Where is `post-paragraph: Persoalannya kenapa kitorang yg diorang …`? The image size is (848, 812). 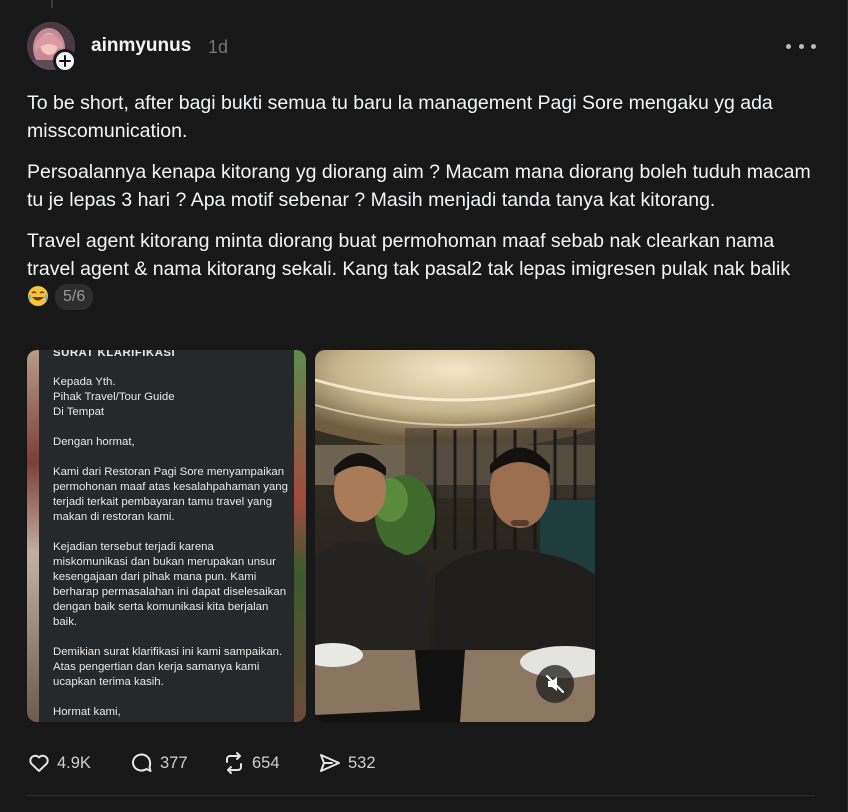
post-paragraph: Persoalannya kenapa kitorang yg diorang … is located at coordinates (419, 186).